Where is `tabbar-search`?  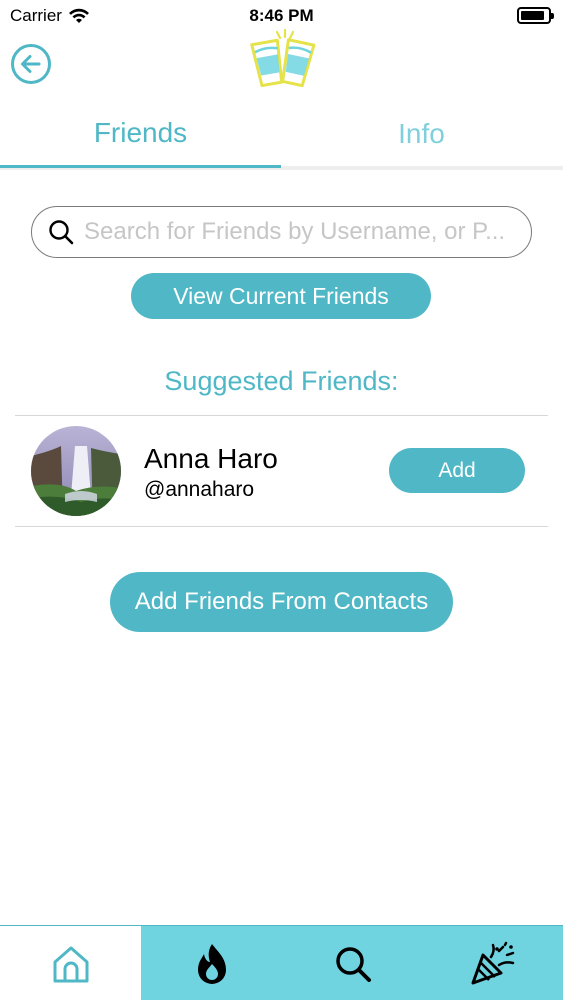 tabbar-search is located at coordinates (352, 963).